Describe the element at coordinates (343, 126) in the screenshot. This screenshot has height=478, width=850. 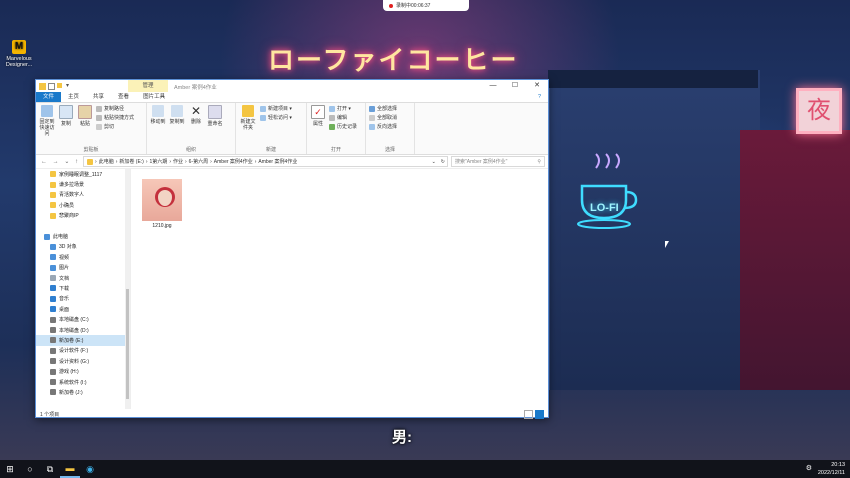
I see `history-button: 历史记录` at that location.